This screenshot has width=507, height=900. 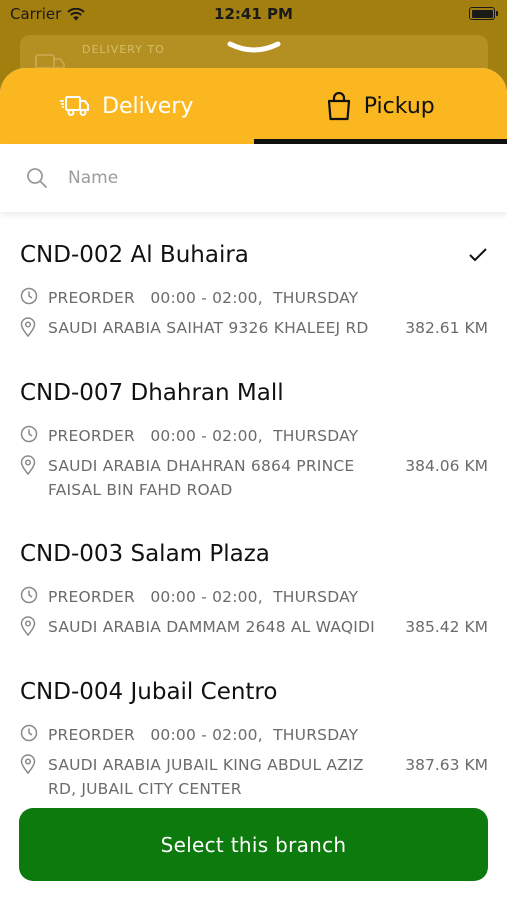 I want to click on battery-icon, so click(x=483, y=13).